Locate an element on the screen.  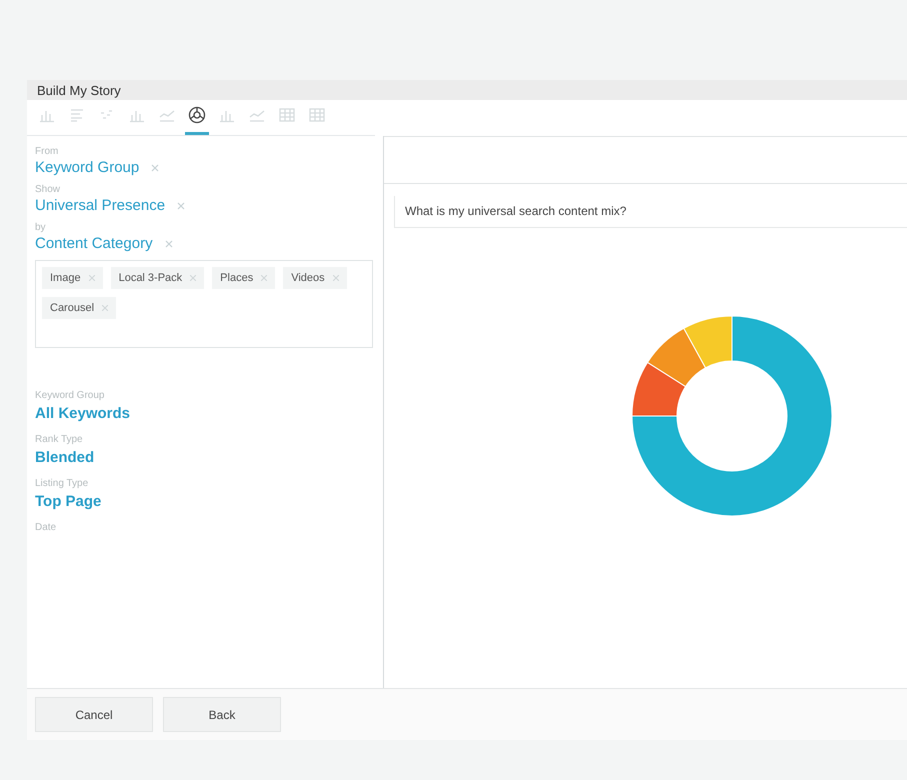
field-label: by is located at coordinates (41, 227).